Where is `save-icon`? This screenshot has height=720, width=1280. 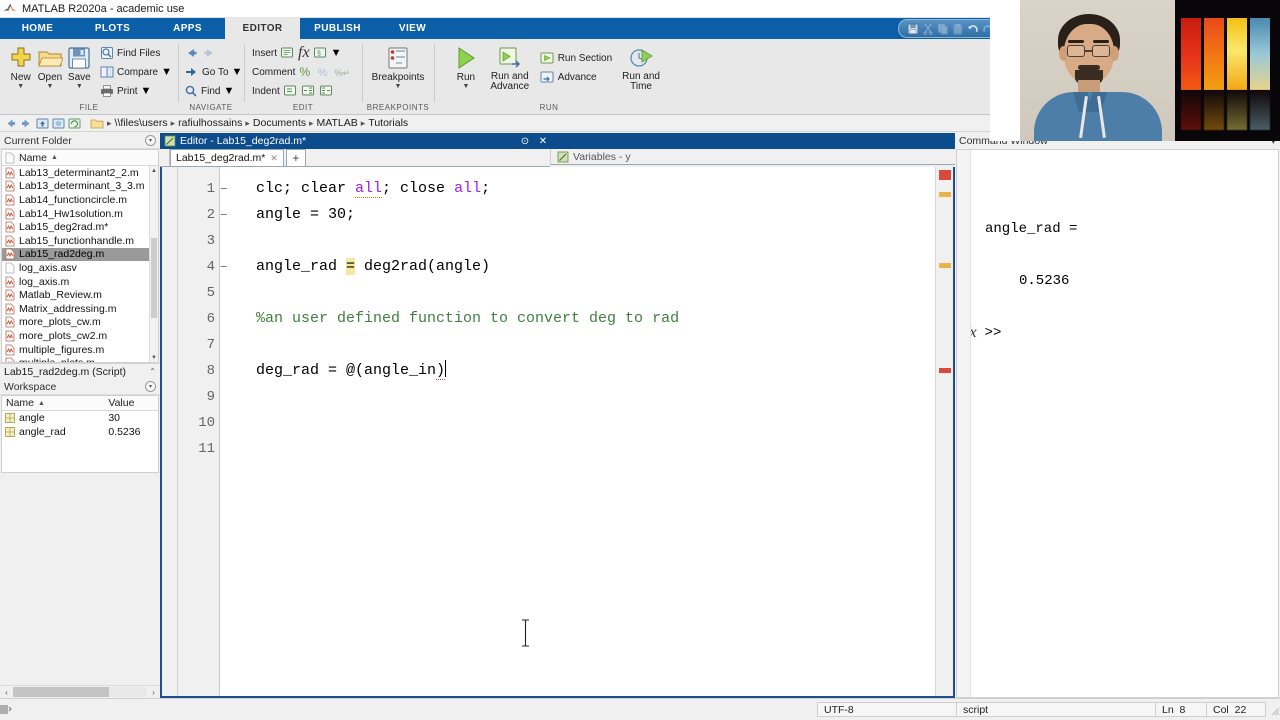
save-icon is located at coordinates (913, 29).